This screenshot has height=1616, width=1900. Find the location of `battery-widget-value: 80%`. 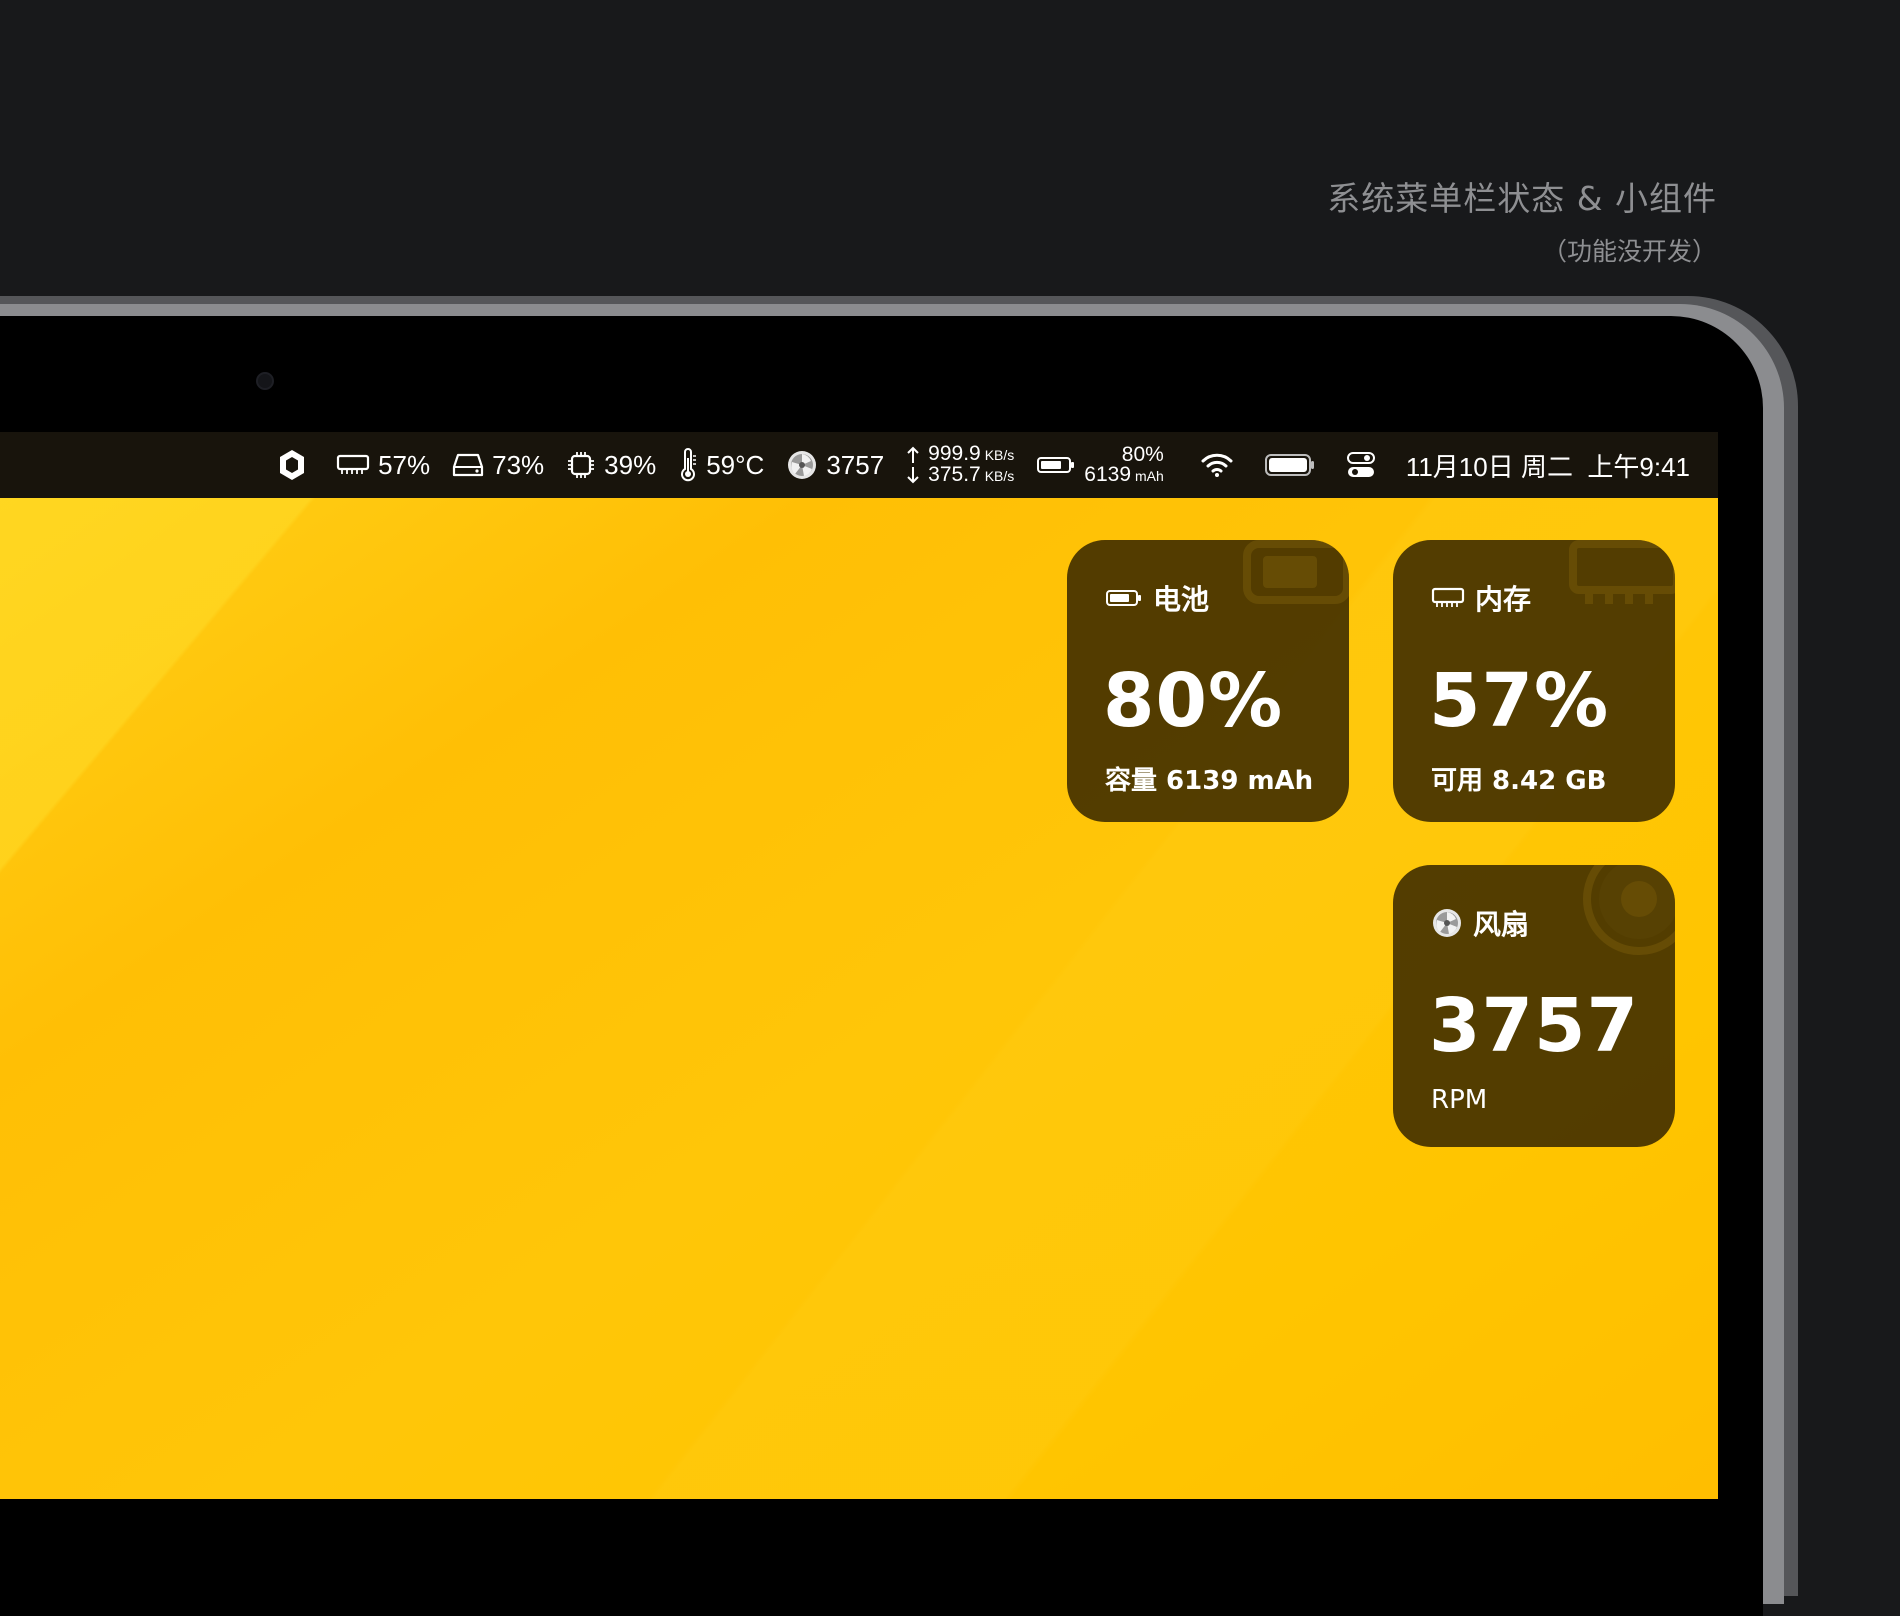

battery-widget-value: 80% is located at coordinates (1193, 701).